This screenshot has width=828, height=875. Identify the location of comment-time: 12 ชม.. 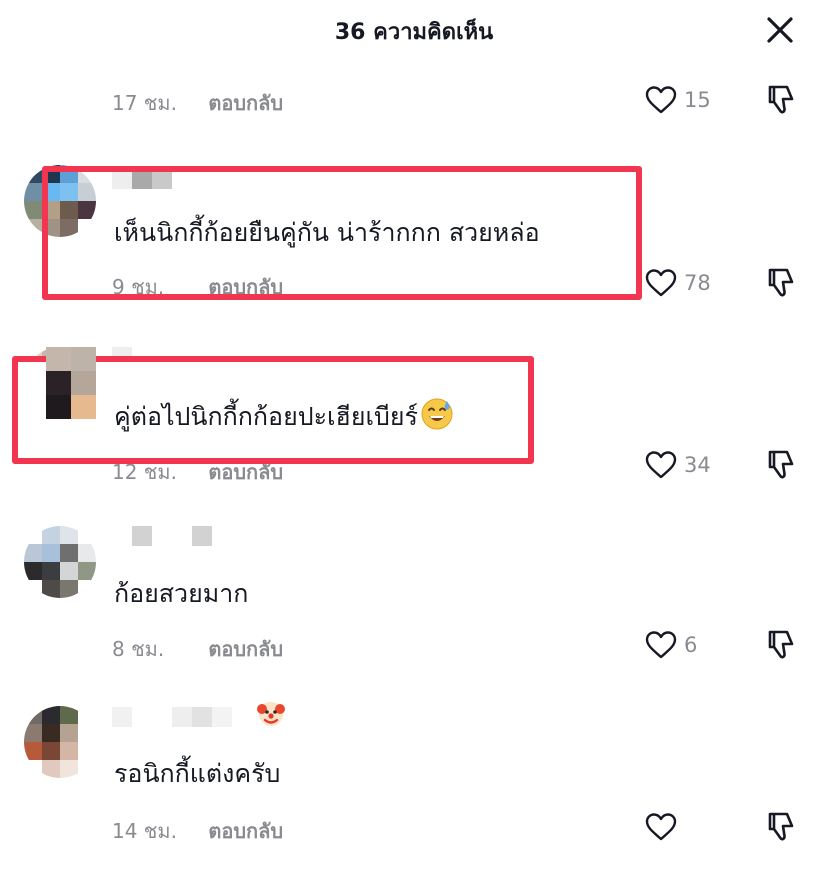
(144, 472).